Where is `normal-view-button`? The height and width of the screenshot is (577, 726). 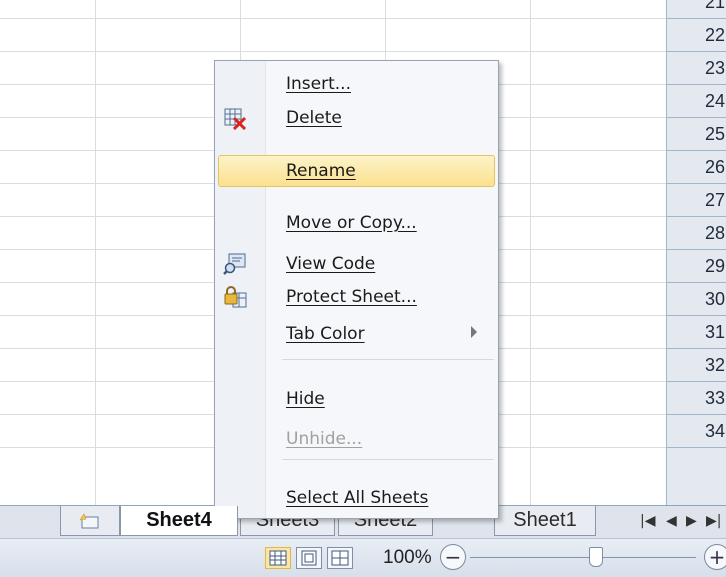 normal-view-button is located at coordinates (278, 558).